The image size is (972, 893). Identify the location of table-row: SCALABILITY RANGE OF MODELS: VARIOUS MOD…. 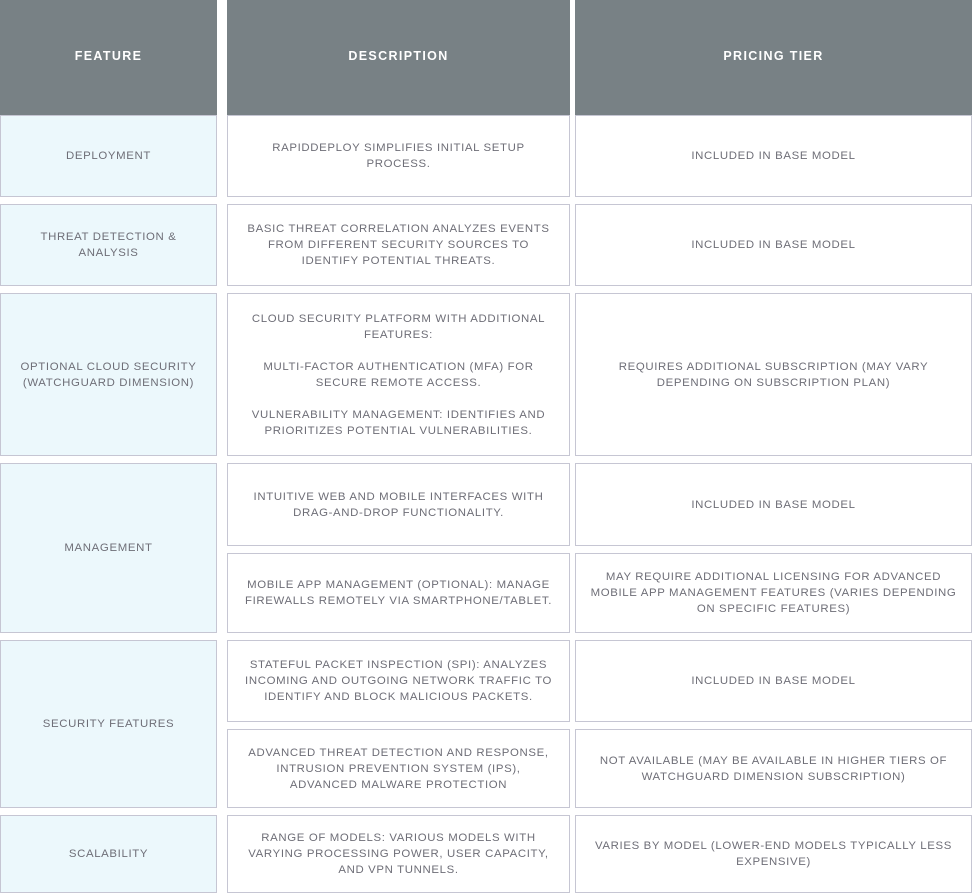
(486, 854).